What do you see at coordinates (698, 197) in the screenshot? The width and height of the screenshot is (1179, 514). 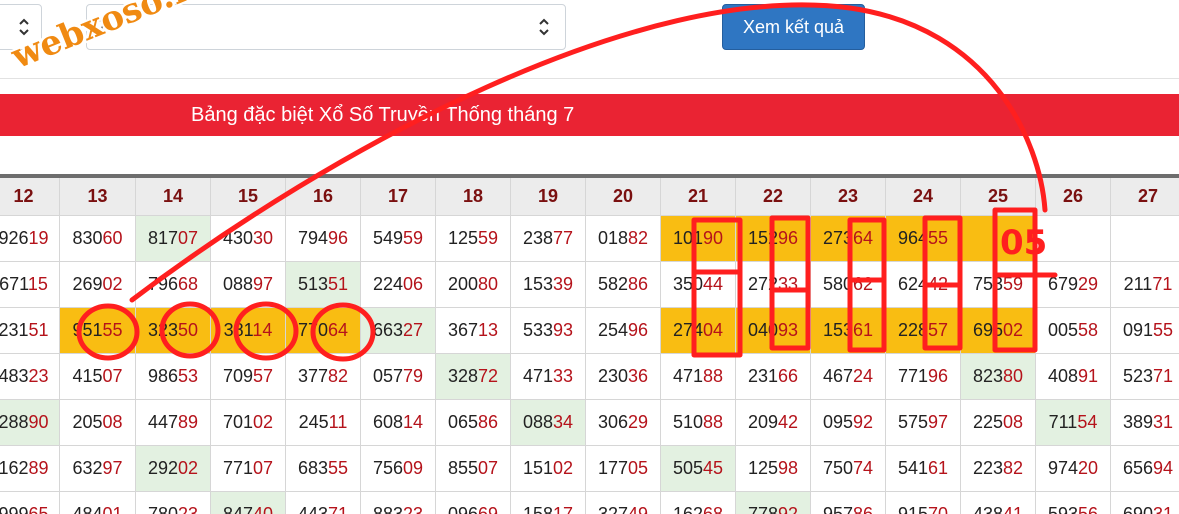 I see `day-header: 21` at bounding box center [698, 197].